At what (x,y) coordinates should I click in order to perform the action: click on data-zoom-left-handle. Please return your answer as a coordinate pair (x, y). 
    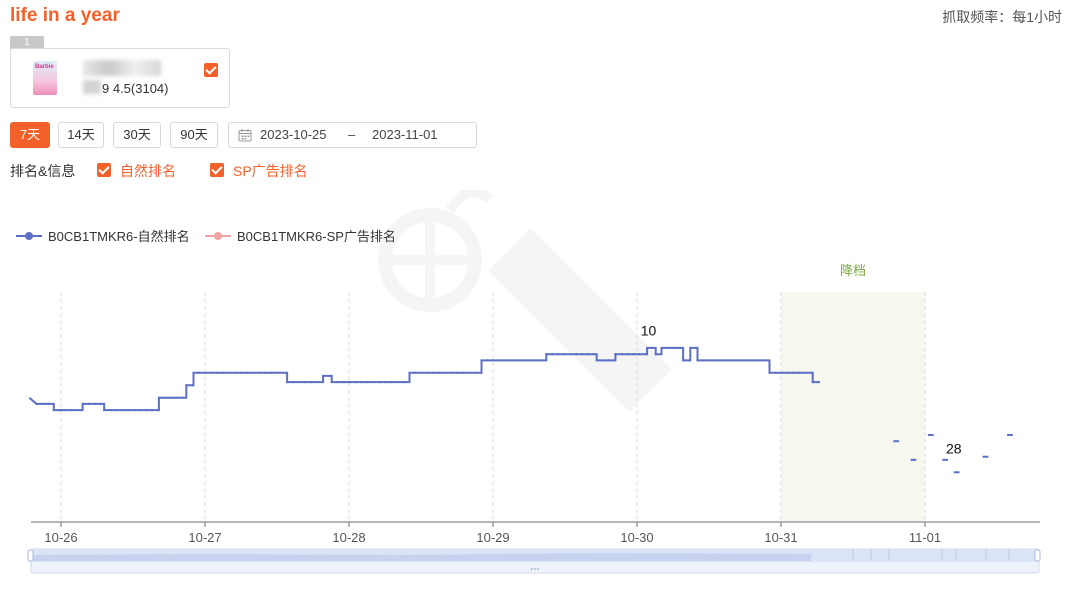
    Looking at the image, I should click on (30, 555).